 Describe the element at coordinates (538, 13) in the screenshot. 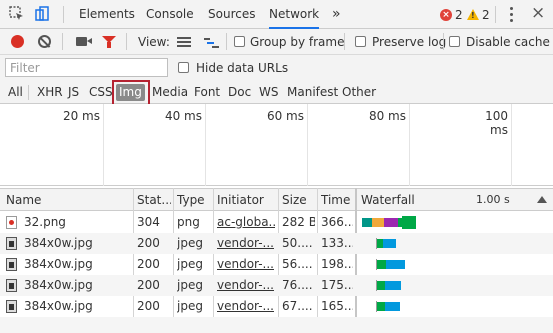

I see `close-icon: ×` at that location.